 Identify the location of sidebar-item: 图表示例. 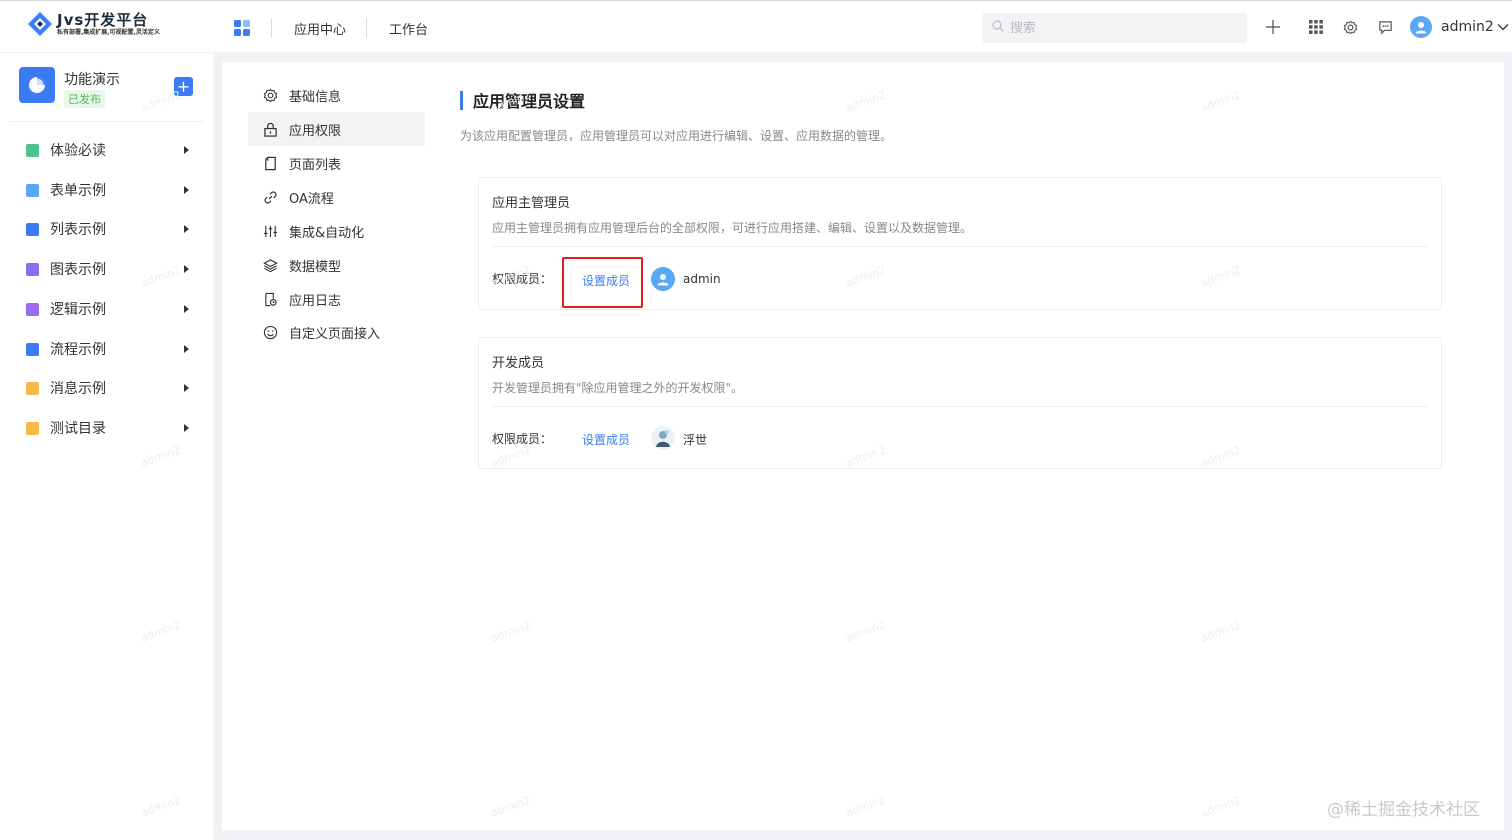
(106, 269).